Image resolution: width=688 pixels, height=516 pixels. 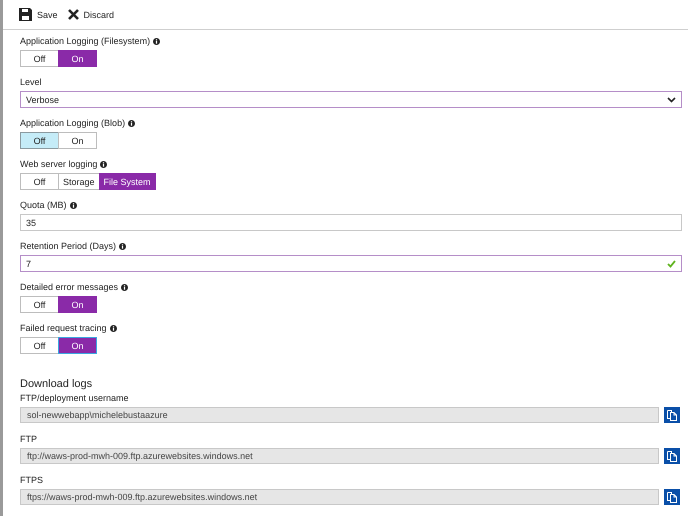 What do you see at coordinates (351, 99) in the screenshot?
I see `level-dropdown: Verbose` at bounding box center [351, 99].